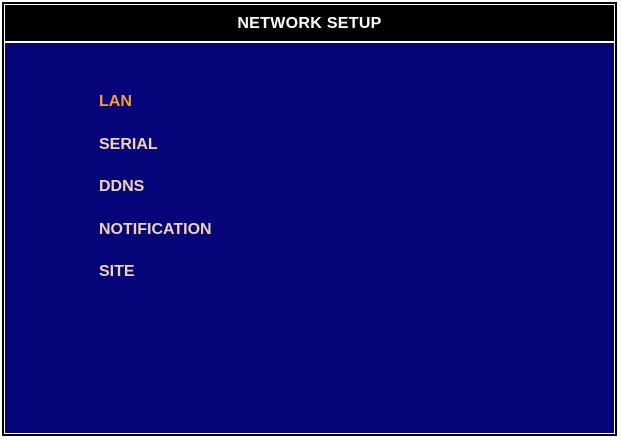 This screenshot has width=621, height=440. Describe the element at coordinates (155, 272) in the screenshot. I see `menu-item-site: SITE` at that location.